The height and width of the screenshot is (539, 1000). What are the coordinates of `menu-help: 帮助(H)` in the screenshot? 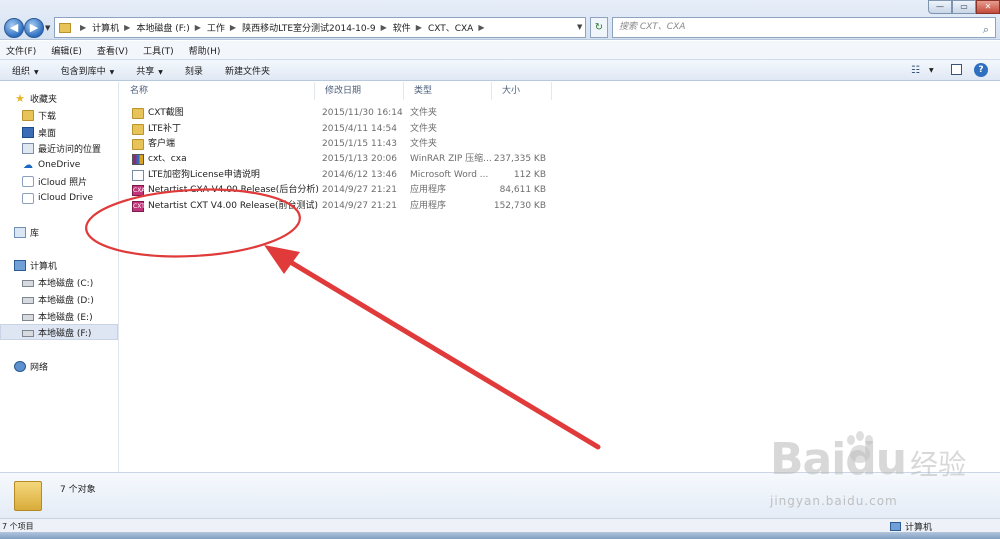 It's located at (205, 50).